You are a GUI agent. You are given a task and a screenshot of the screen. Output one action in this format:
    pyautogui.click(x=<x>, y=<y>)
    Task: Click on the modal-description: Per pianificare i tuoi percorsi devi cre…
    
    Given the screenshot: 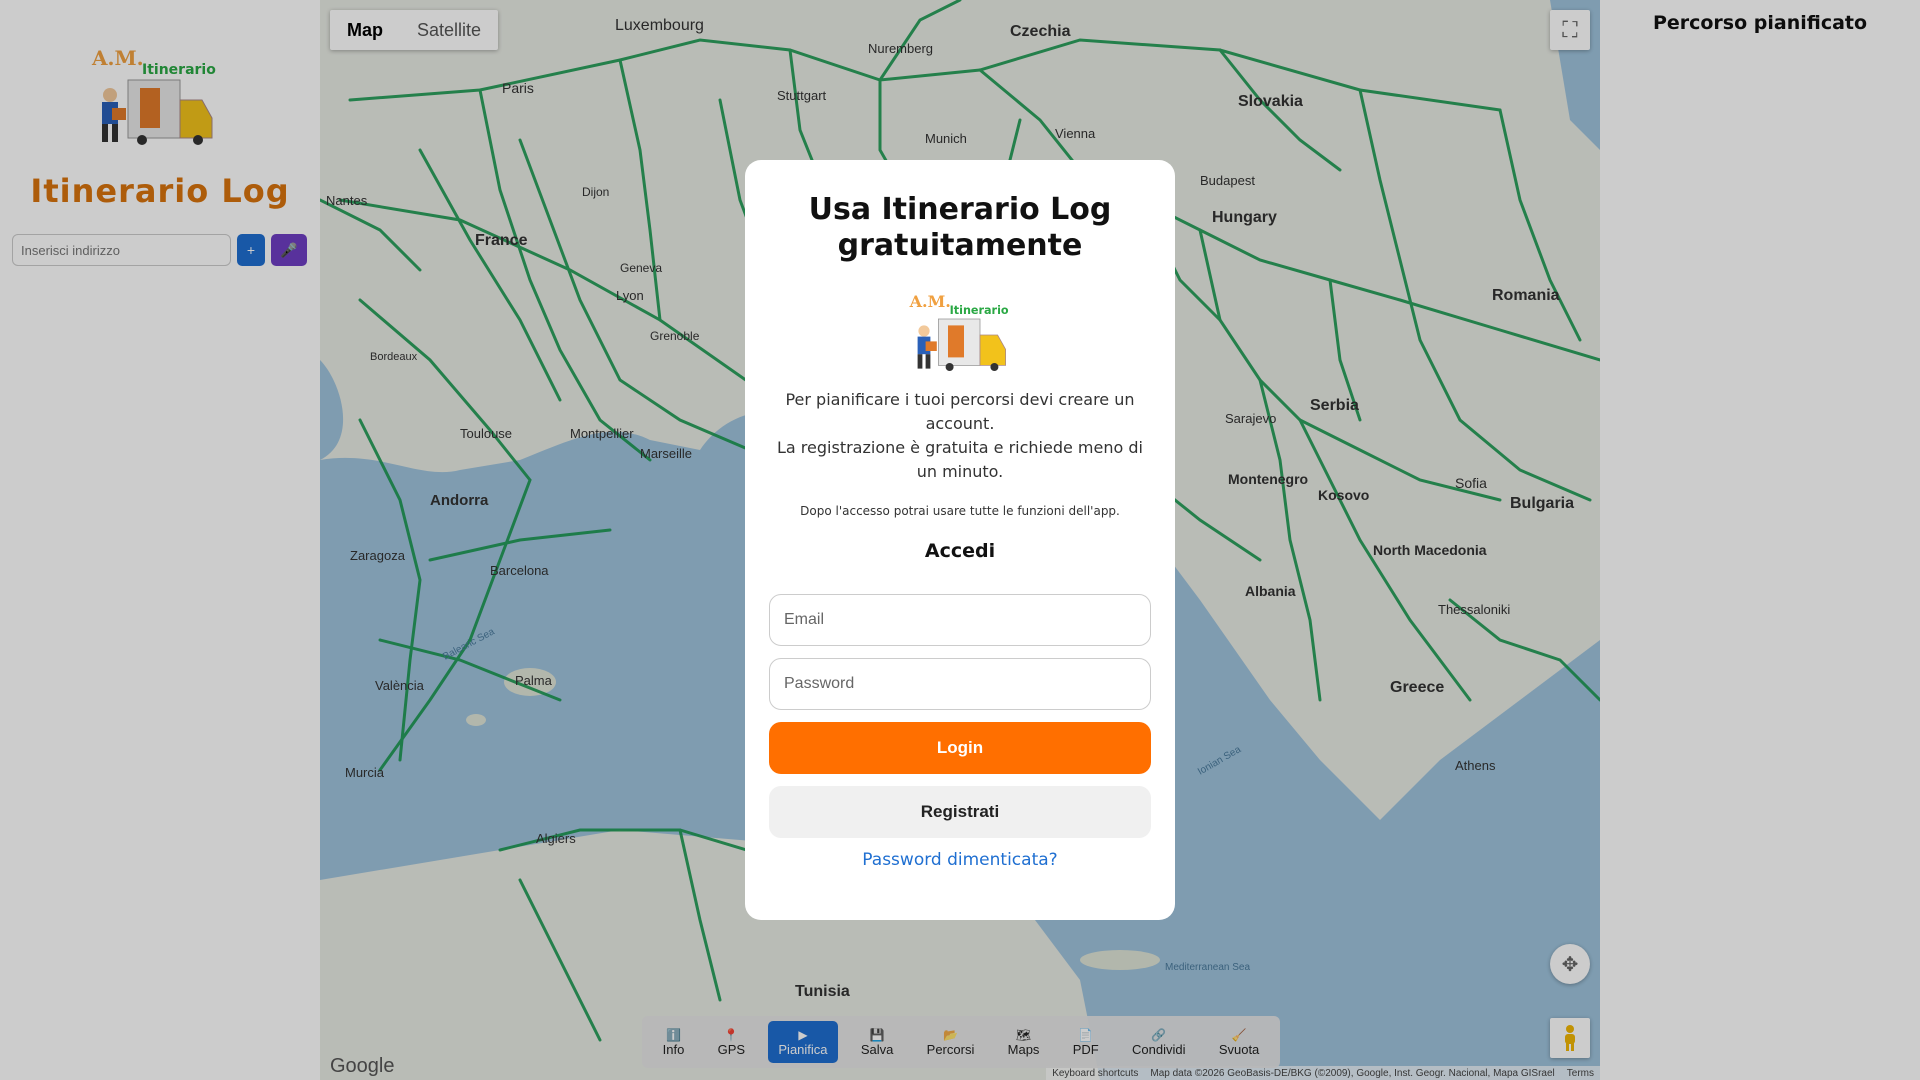 What is the action you would take?
    pyautogui.click(x=960, y=436)
    